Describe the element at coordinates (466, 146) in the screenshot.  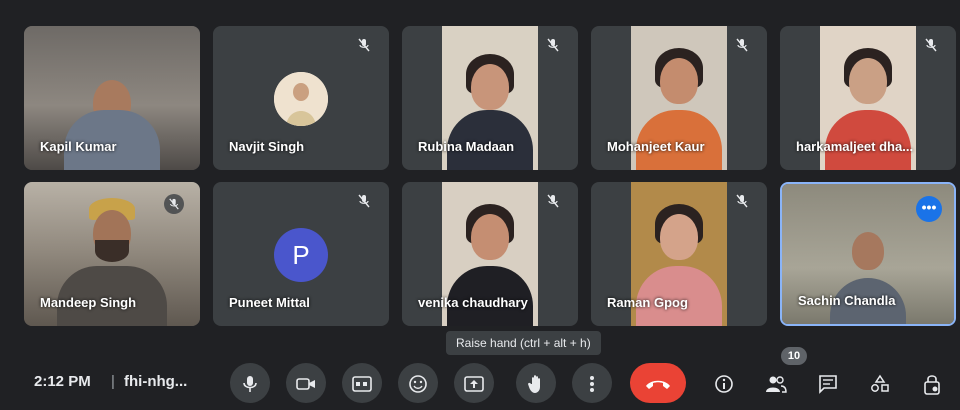
I see `participant-name: Rubina Madaan` at that location.